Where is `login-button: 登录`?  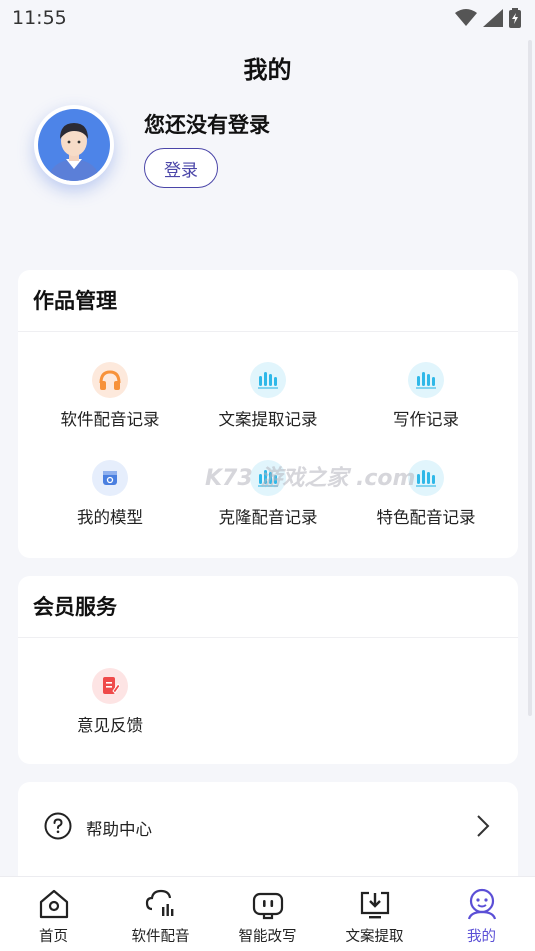 login-button: 登录 is located at coordinates (181, 168).